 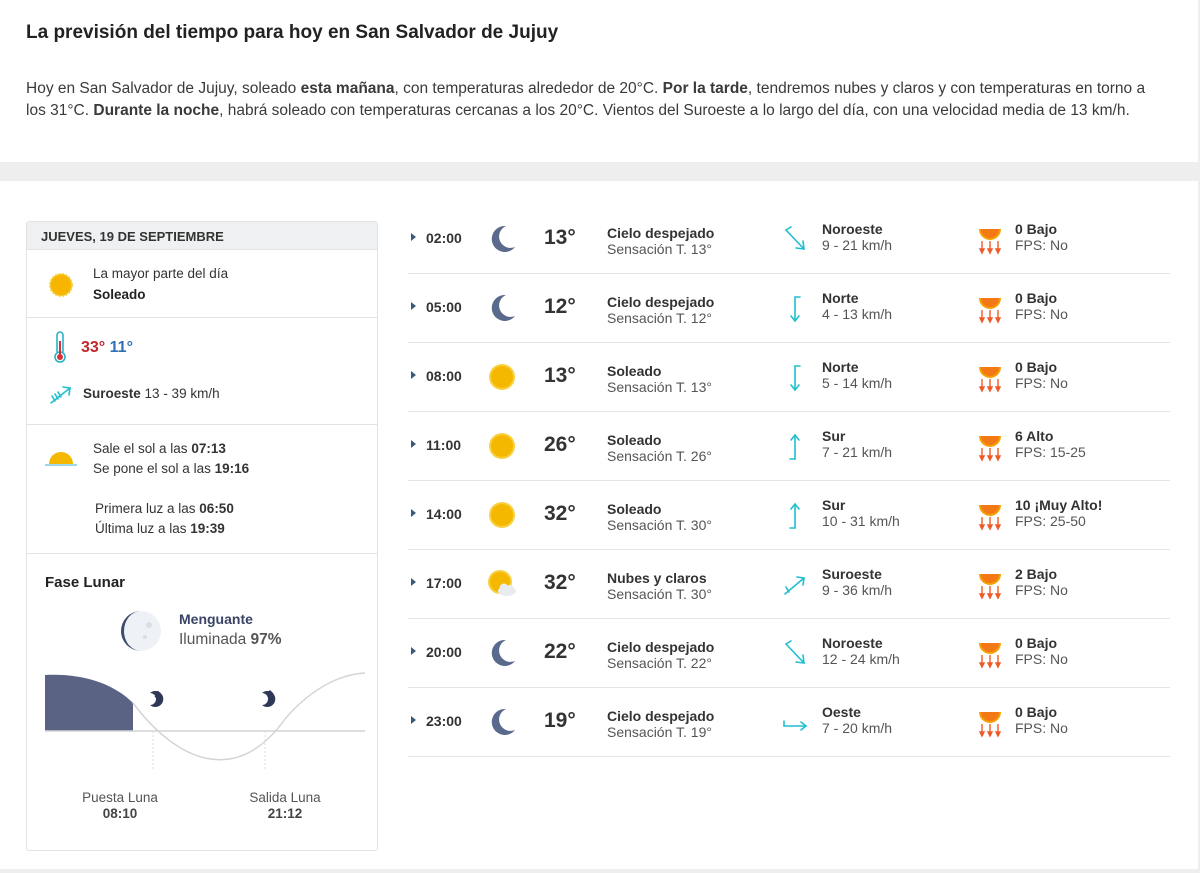 What do you see at coordinates (795, 585) in the screenshot?
I see `wind-suroeste-icon` at bounding box center [795, 585].